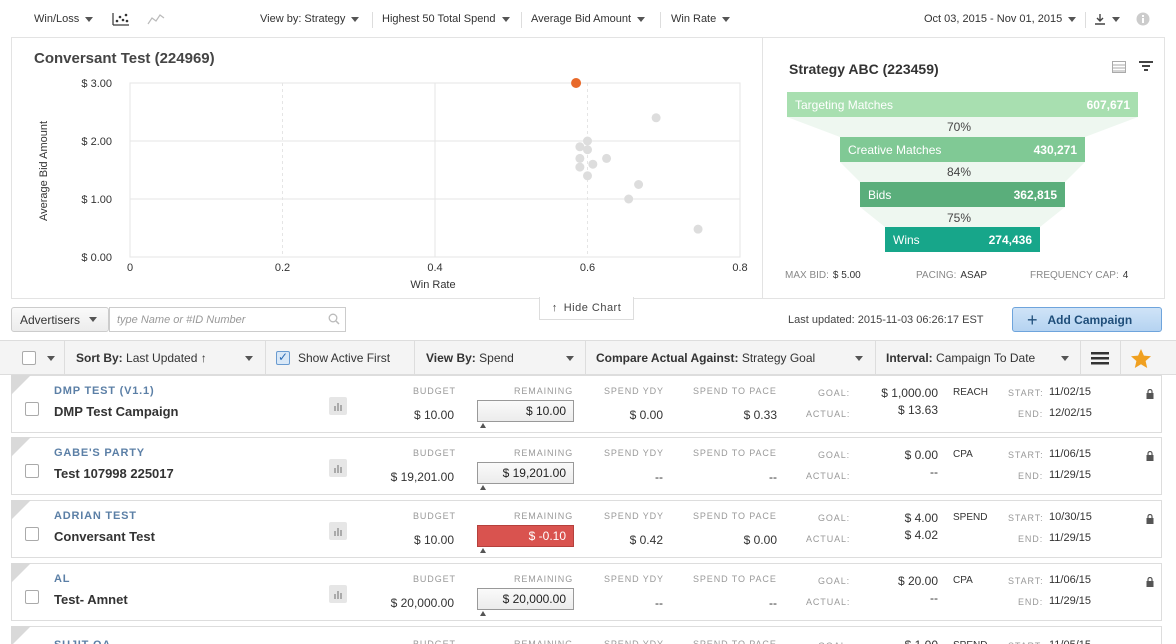  I want to click on y-metric-label: Average Bid Amount, so click(581, 19).